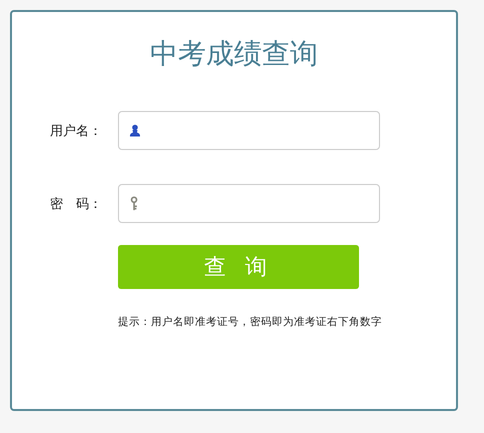  What do you see at coordinates (76, 204) in the screenshot?
I see `field-label: 密 码：` at bounding box center [76, 204].